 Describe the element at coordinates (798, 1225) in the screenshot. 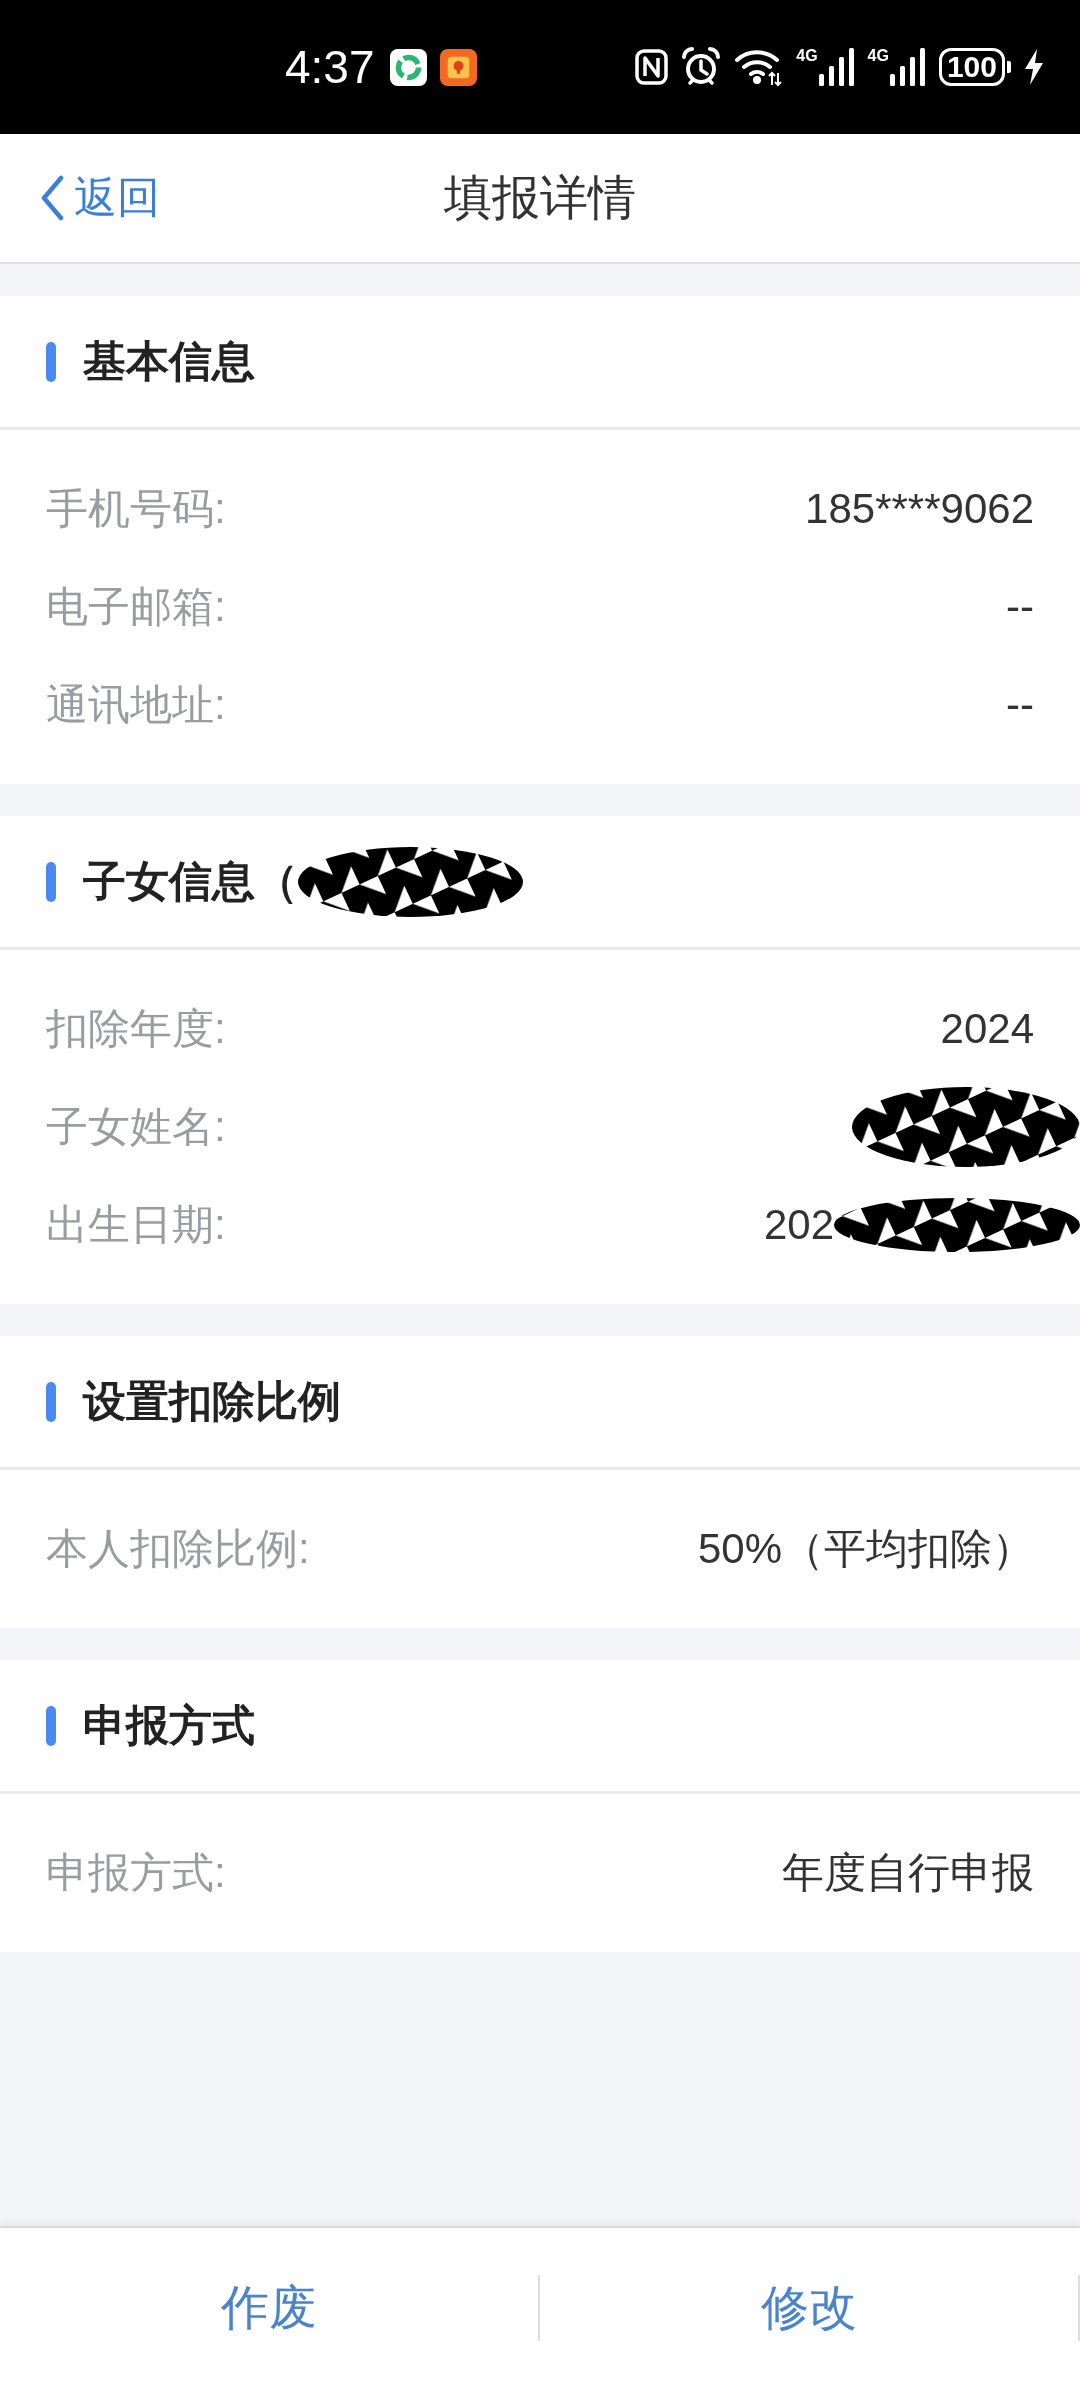

I see `field-value: 202` at that location.